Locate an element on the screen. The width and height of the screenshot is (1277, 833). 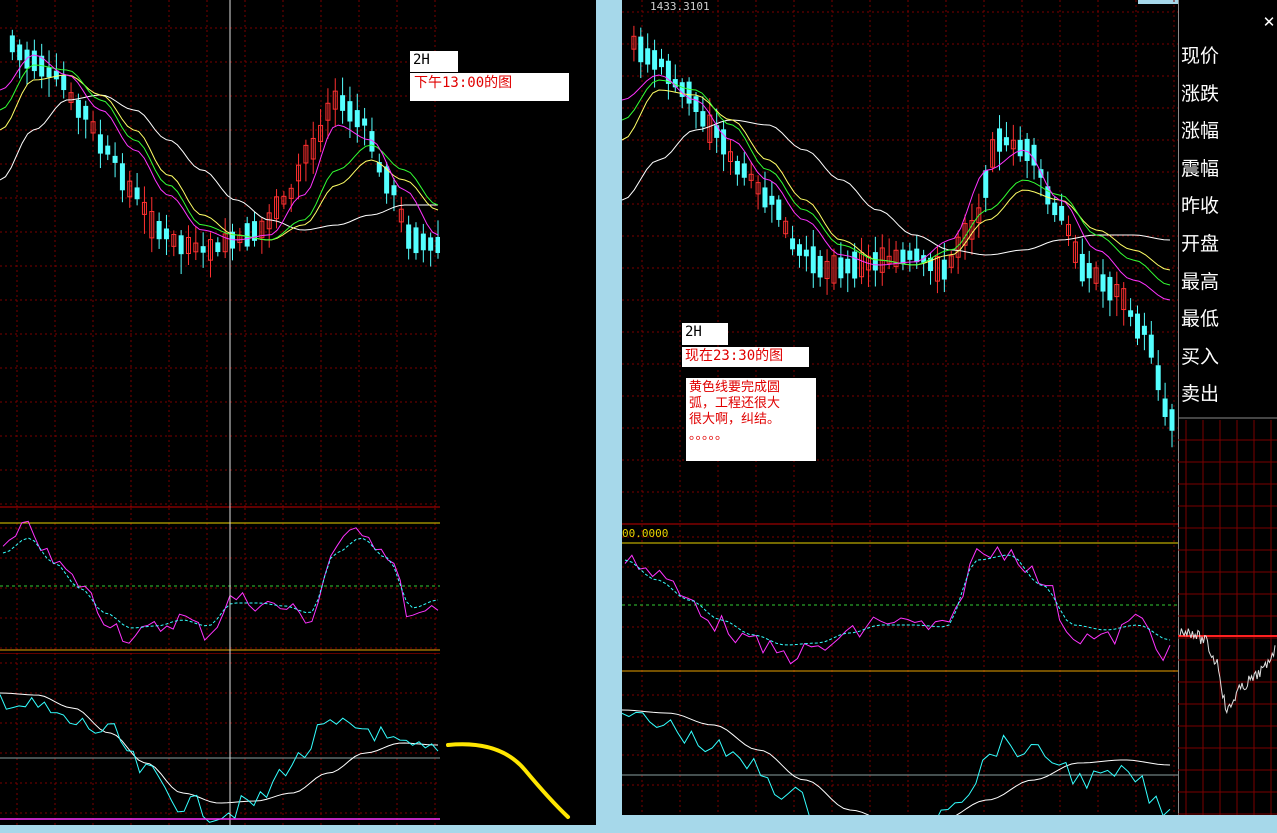
left-indicator-panel is located at coordinates (220, 739).